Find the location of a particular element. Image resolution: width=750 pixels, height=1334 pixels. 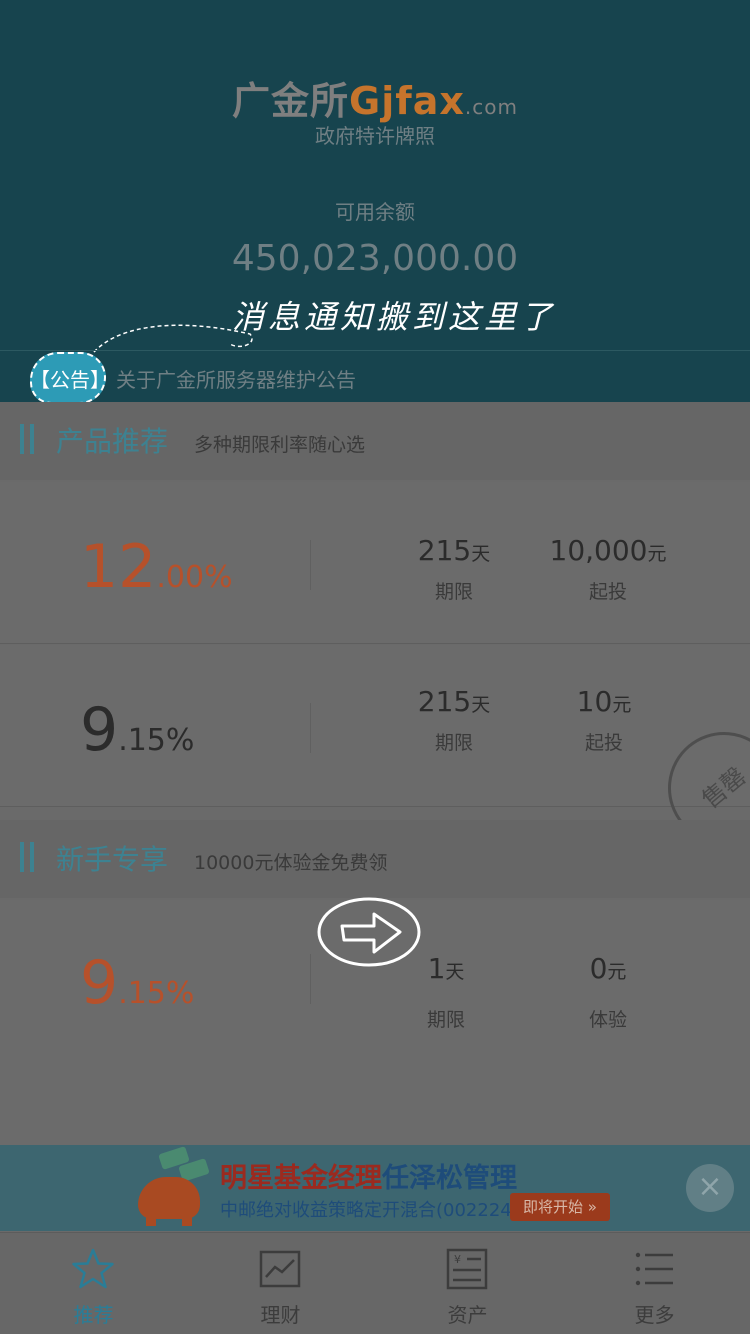

logo: 广金所Gjfax.com is located at coordinates (375, 97).